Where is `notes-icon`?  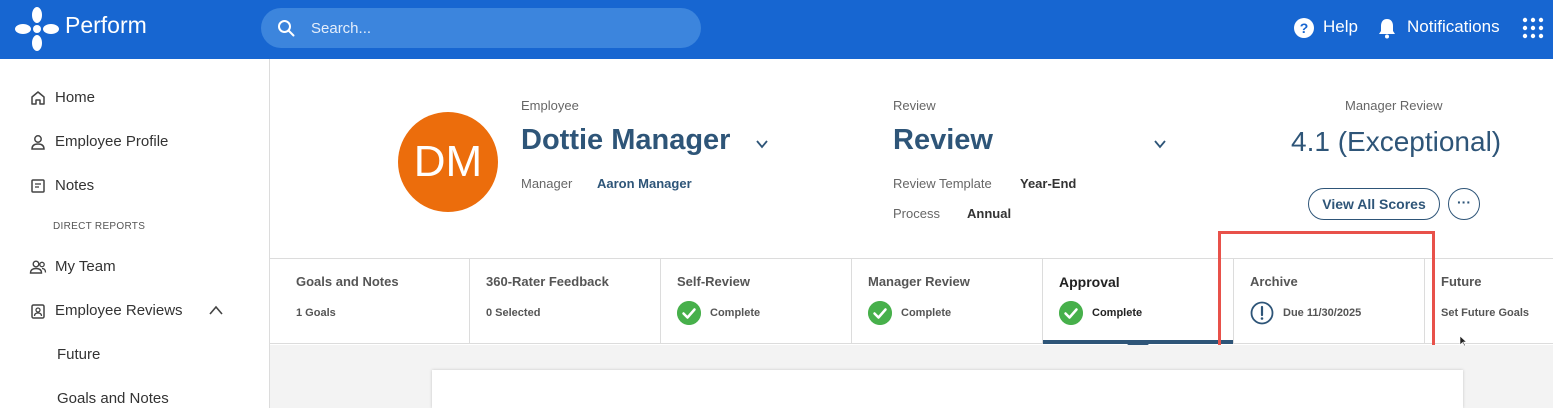
notes-icon is located at coordinates (38, 186).